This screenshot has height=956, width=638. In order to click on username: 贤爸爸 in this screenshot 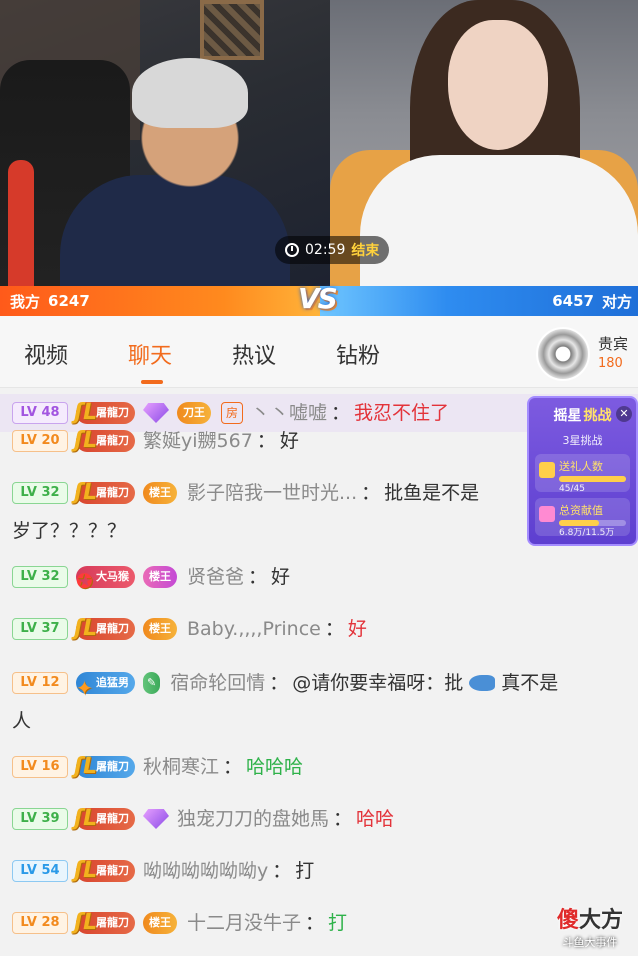, I will do `click(215, 577)`.